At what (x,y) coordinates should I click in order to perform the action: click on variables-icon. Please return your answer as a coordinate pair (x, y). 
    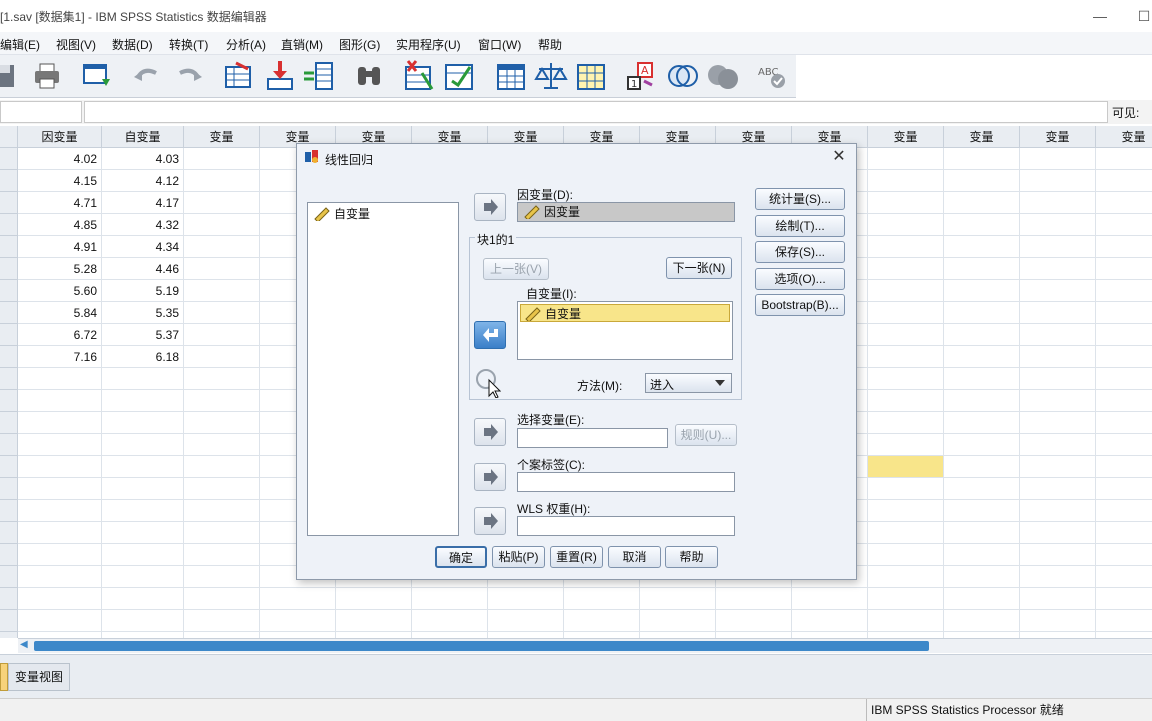
    Looking at the image, I should click on (319, 76).